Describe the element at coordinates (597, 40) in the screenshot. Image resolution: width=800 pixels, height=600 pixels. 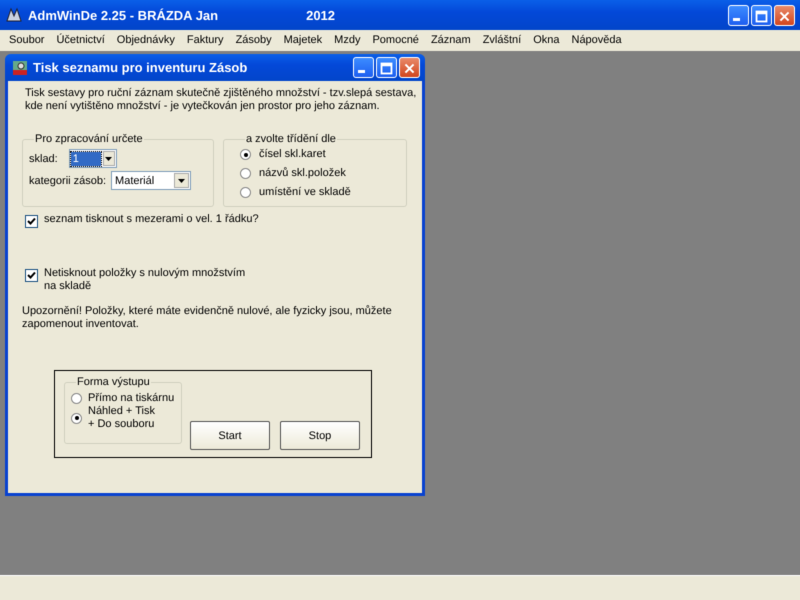
I see `menu-item: Nápověda` at that location.